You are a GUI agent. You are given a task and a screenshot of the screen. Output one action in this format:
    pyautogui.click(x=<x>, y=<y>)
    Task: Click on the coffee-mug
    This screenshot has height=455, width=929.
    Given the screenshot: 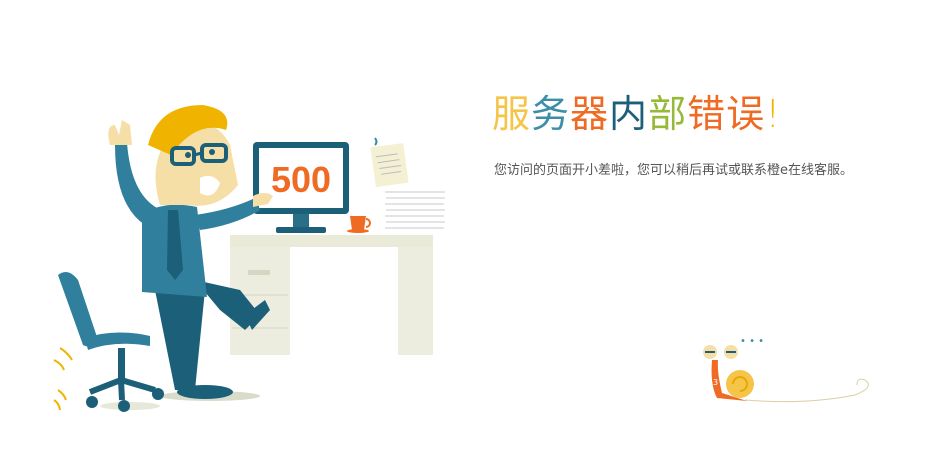 What is the action you would take?
    pyautogui.click(x=359, y=224)
    